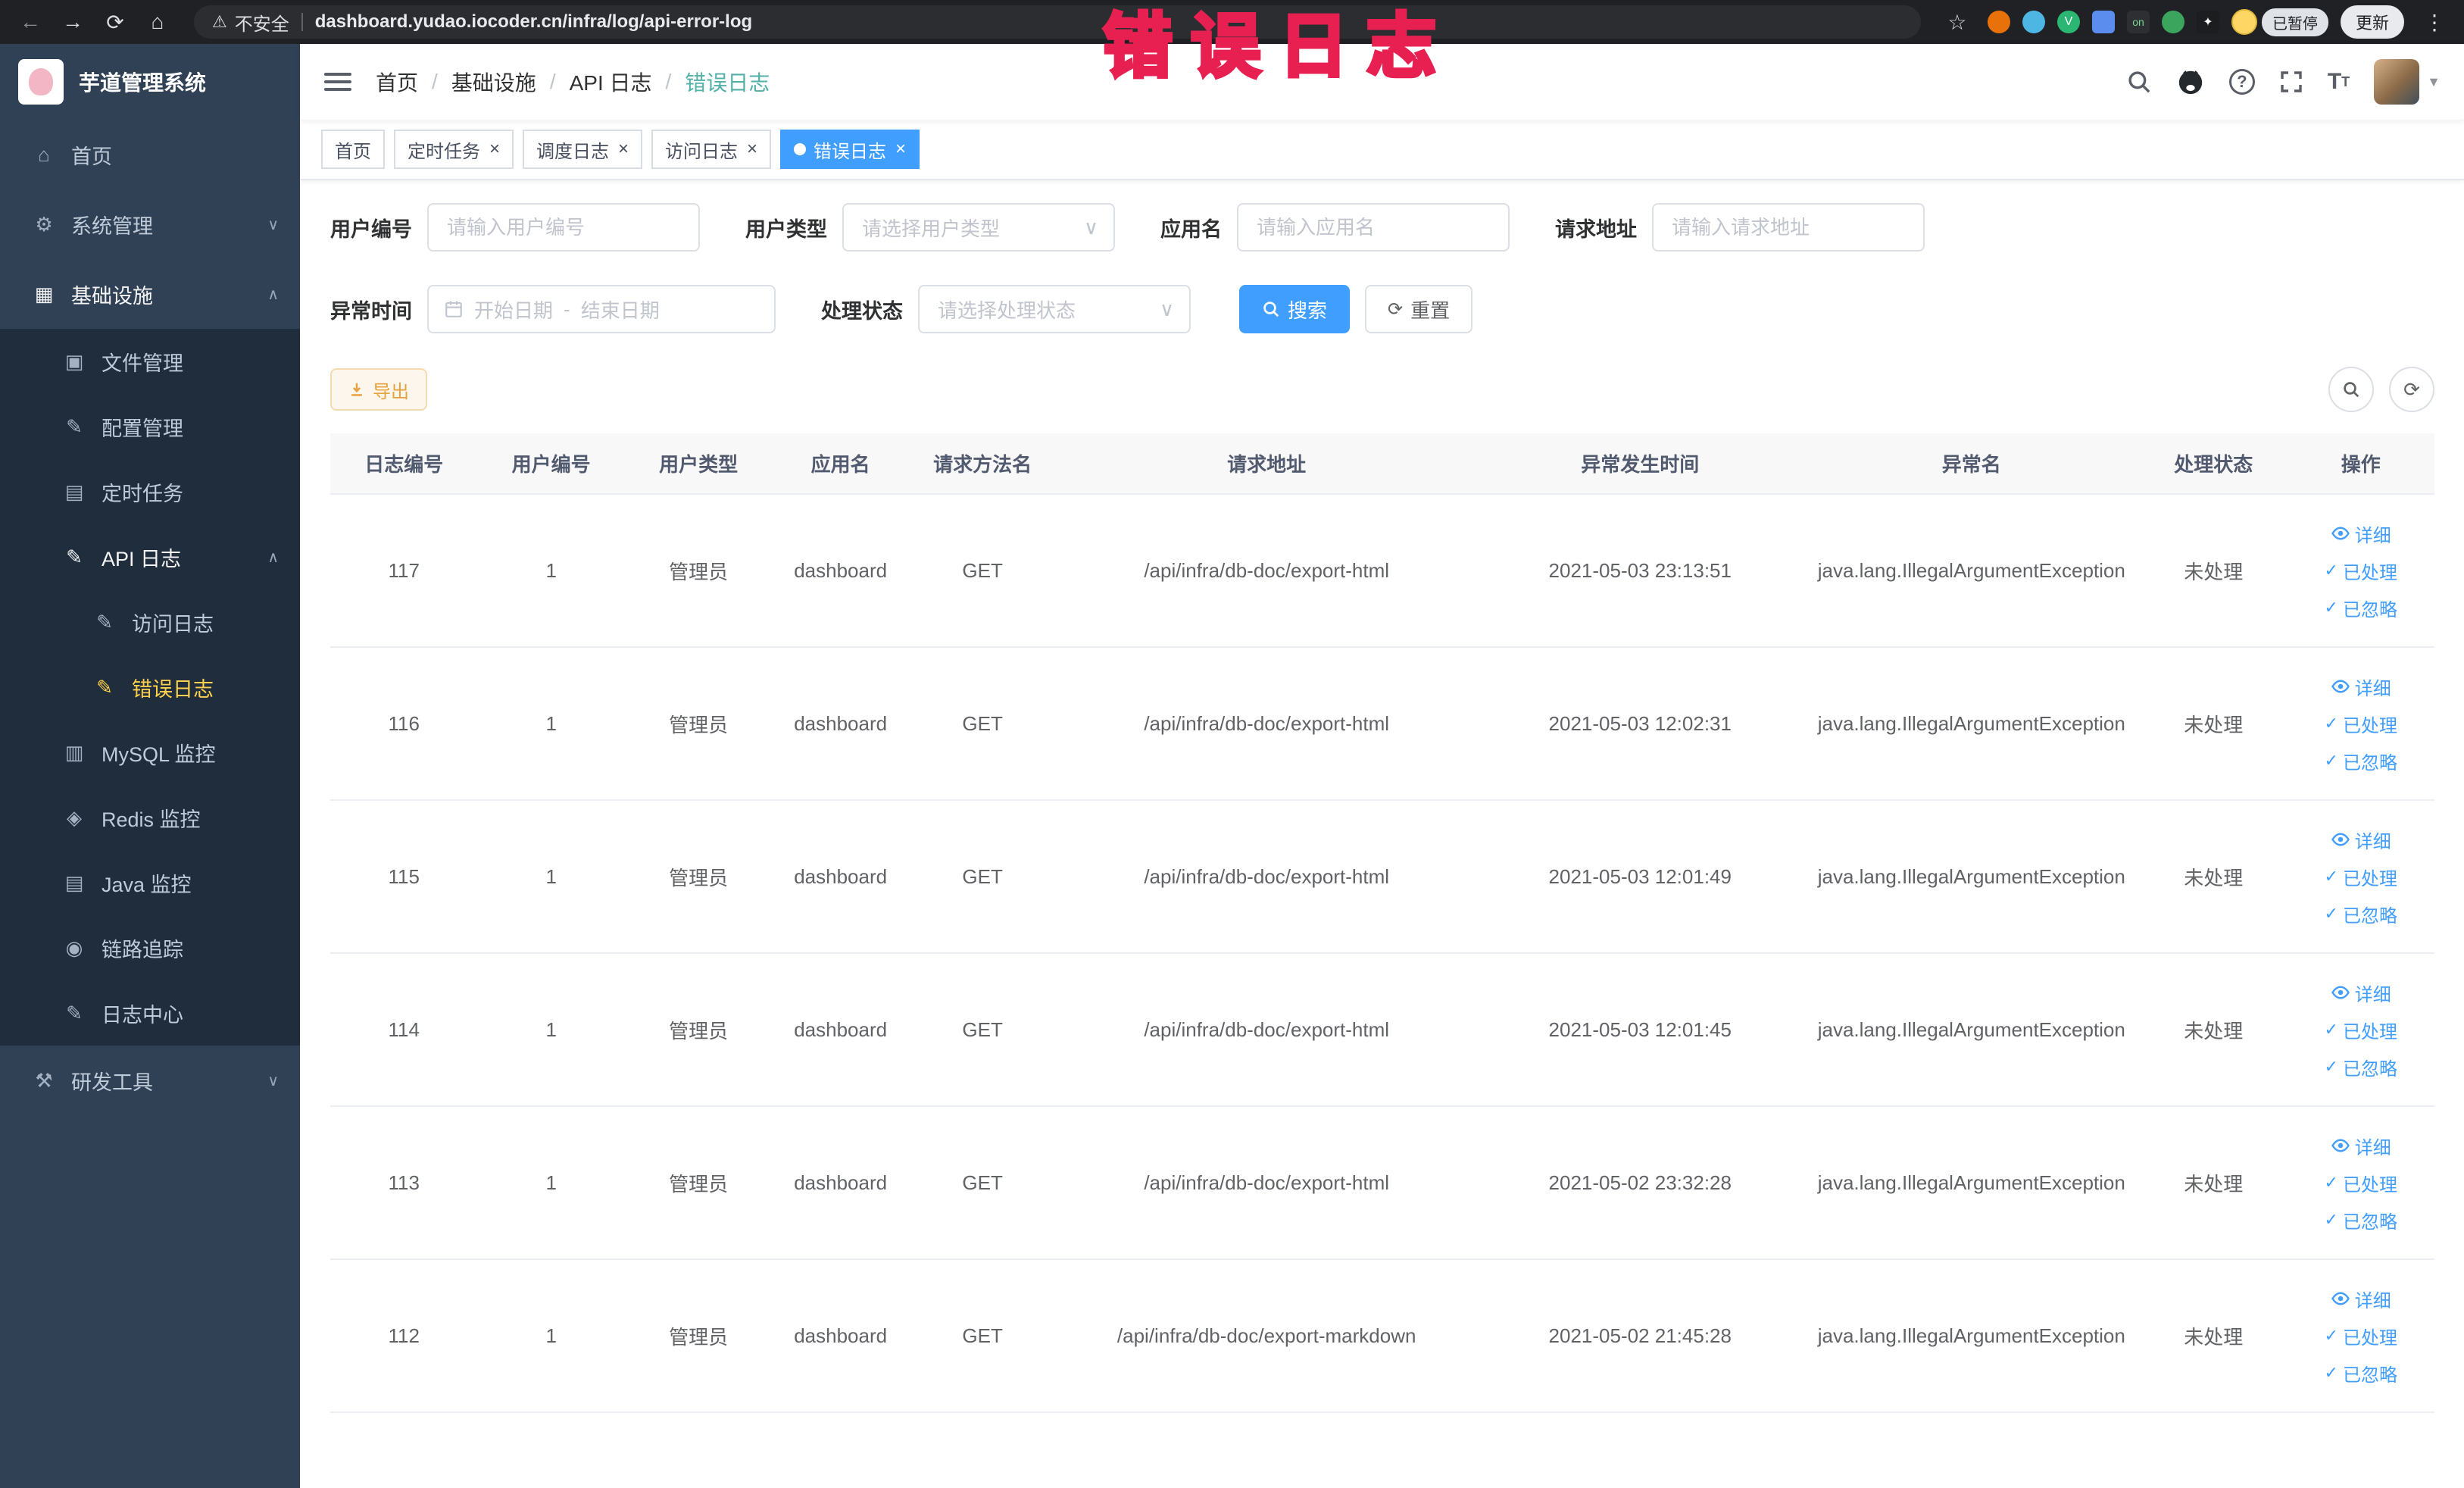 The image size is (2464, 1488). What do you see at coordinates (404, 1183) in the screenshot?
I see `cell-log-id: 113` at bounding box center [404, 1183].